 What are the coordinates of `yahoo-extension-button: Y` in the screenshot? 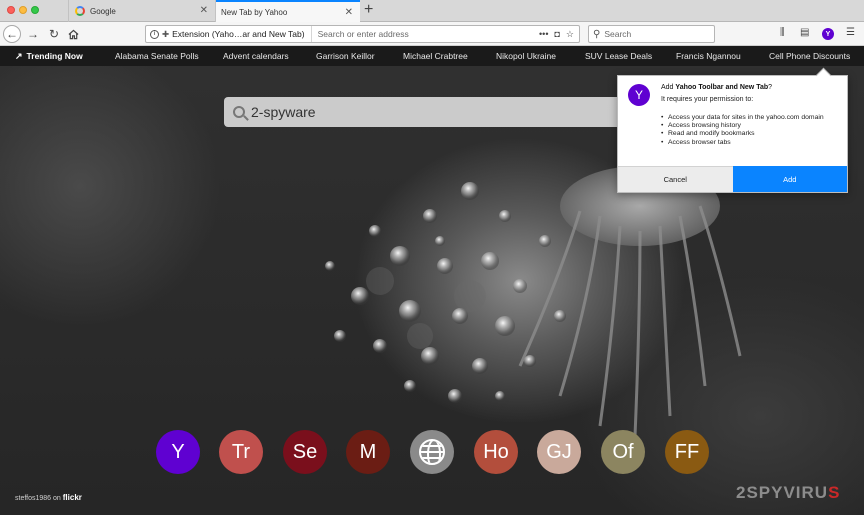 It's located at (828, 34).